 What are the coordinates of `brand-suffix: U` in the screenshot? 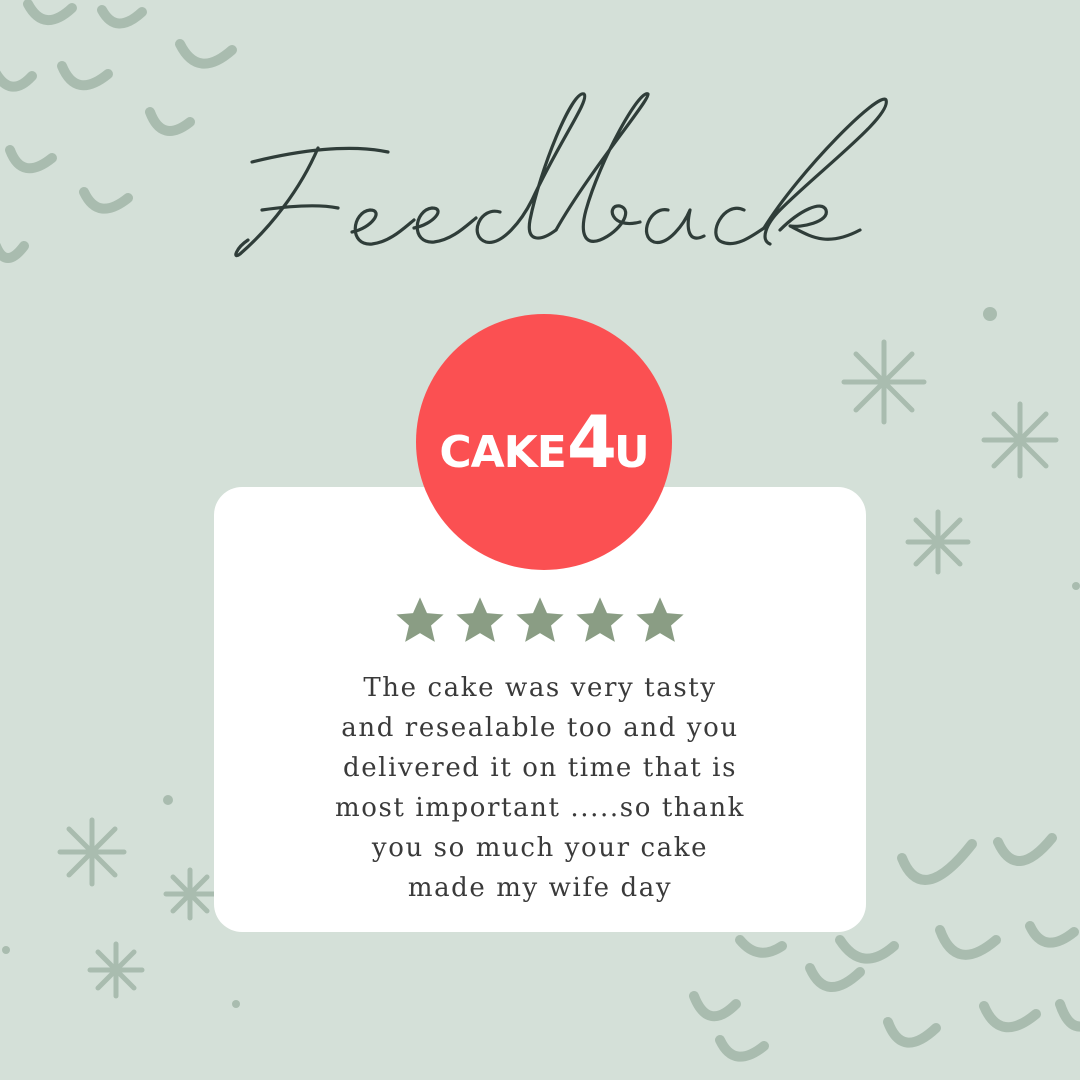 It's located at (631, 452).